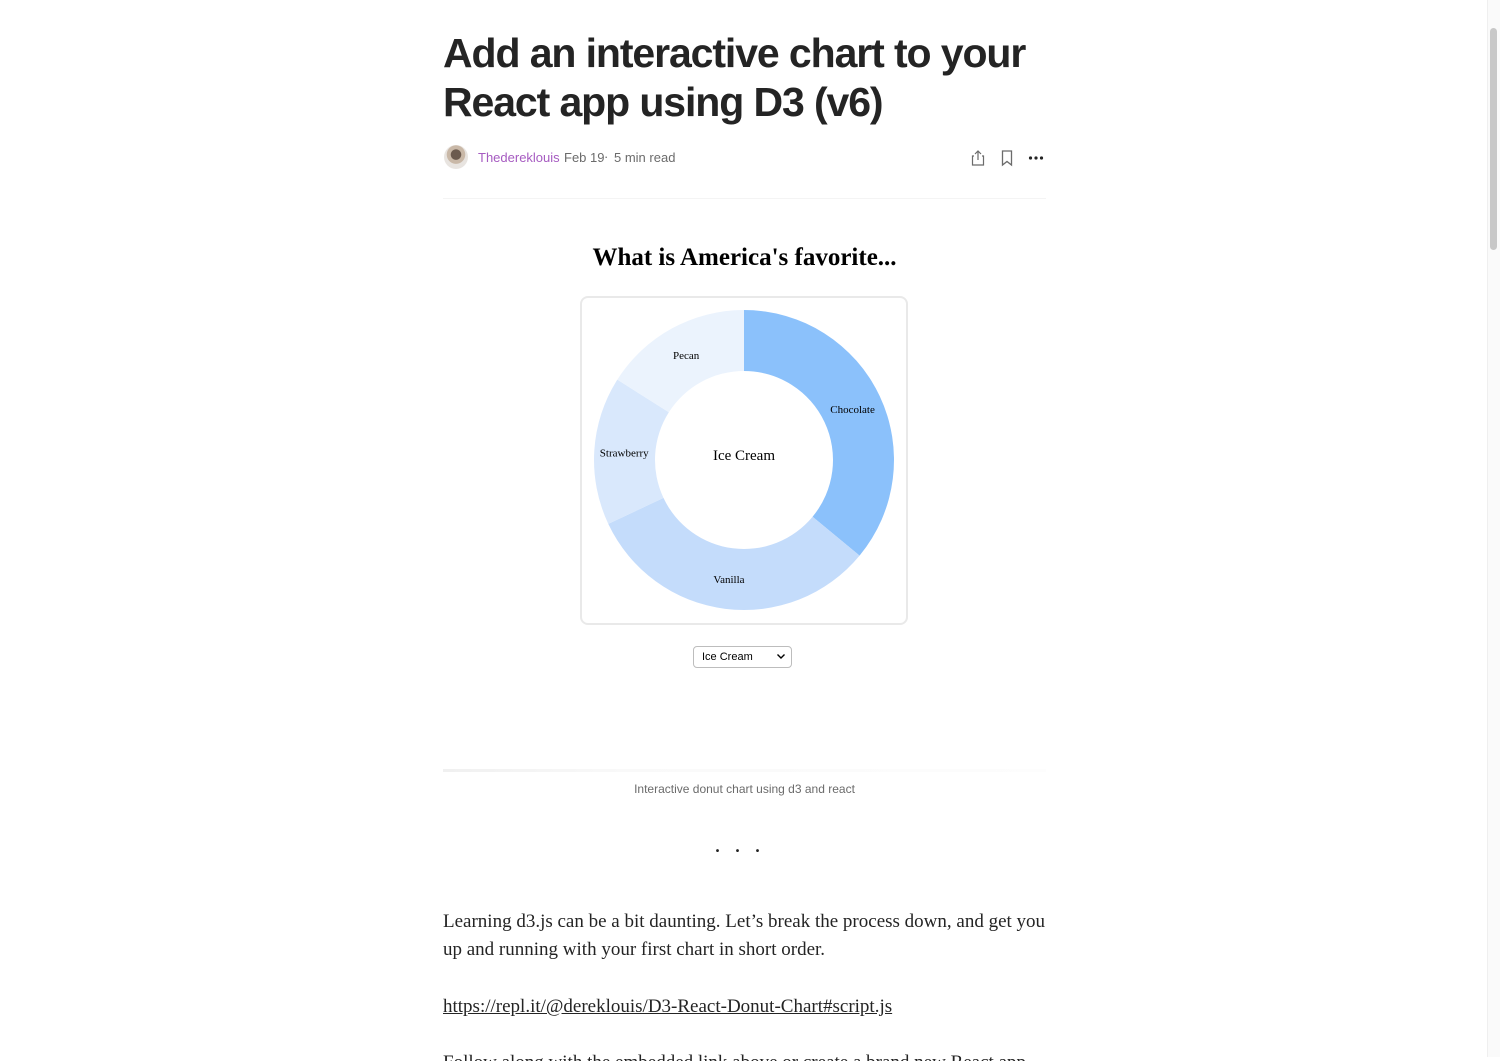  Describe the element at coordinates (645, 157) in the screenshot. I see `read-time: 5 min read` at that location.